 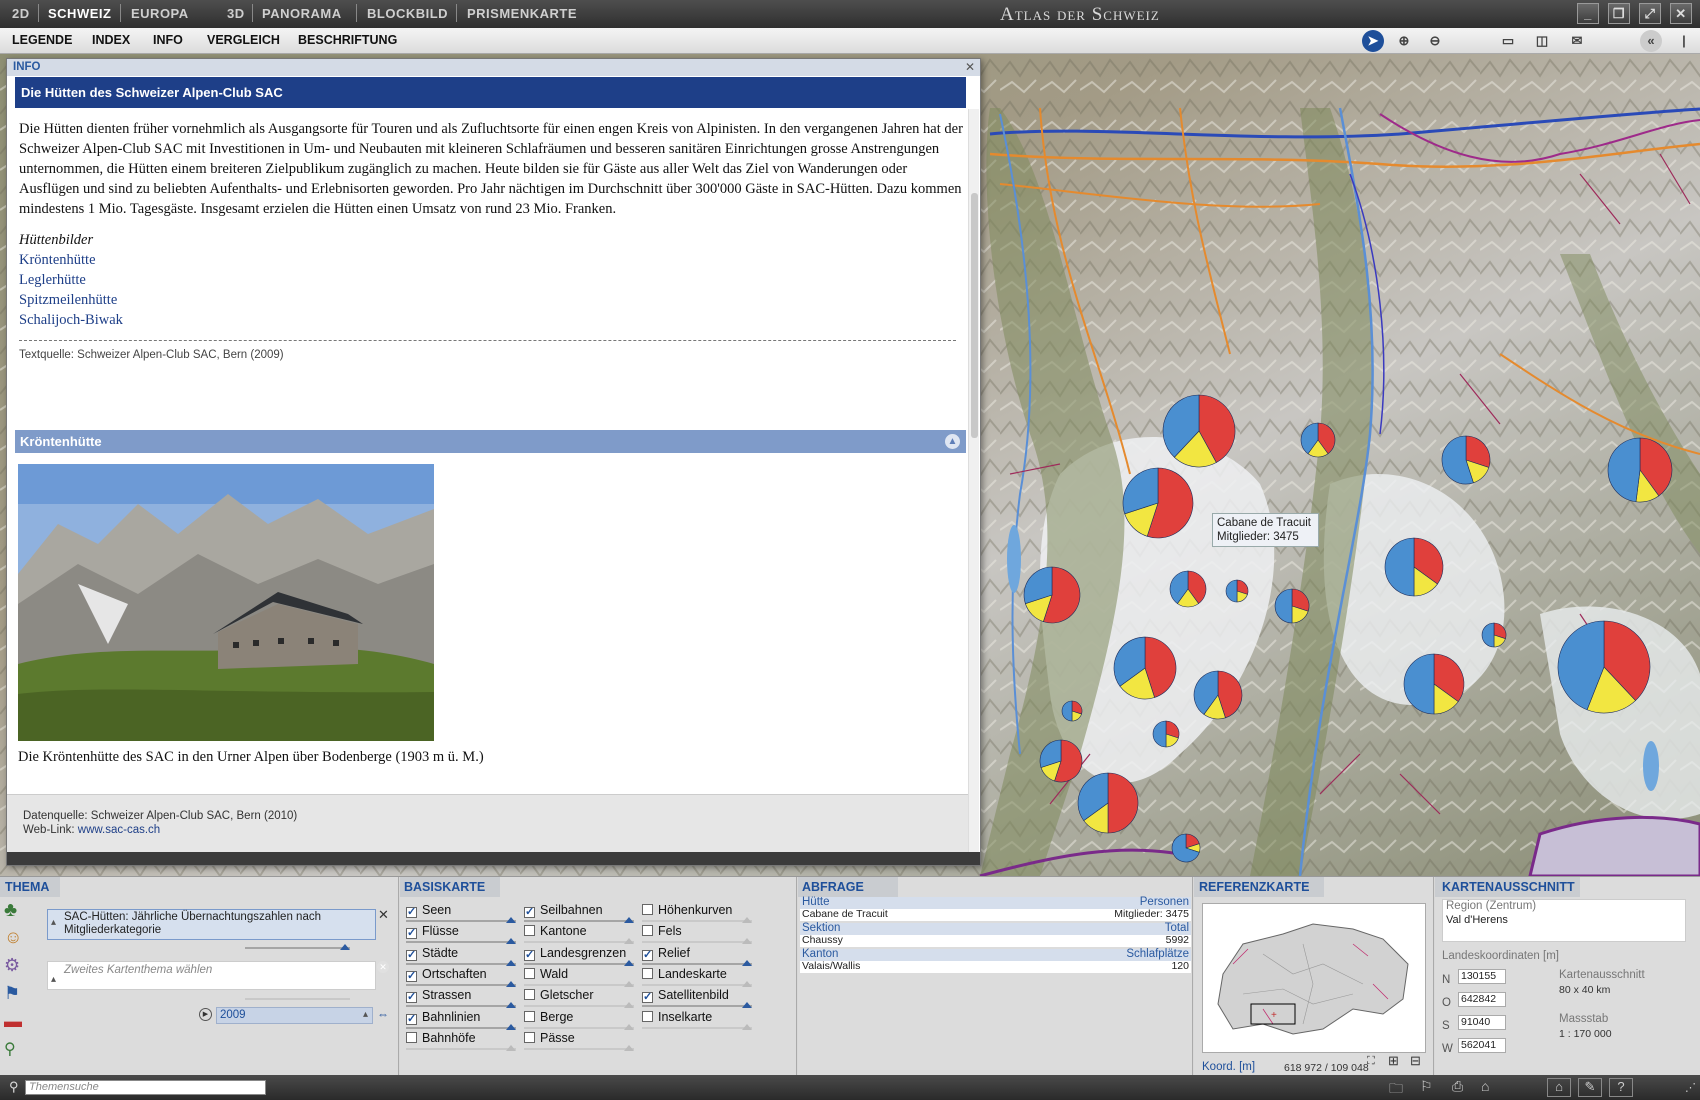 I want to click on tab-prismenkarte: PRISMENKARTE, so click(x=522, y=13).